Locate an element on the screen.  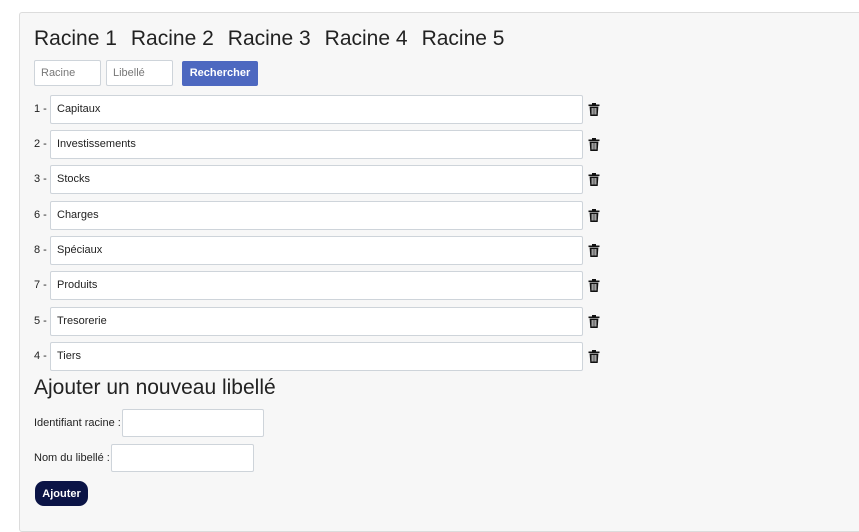
item-number: 3 - is located at coordinates (40, 179).